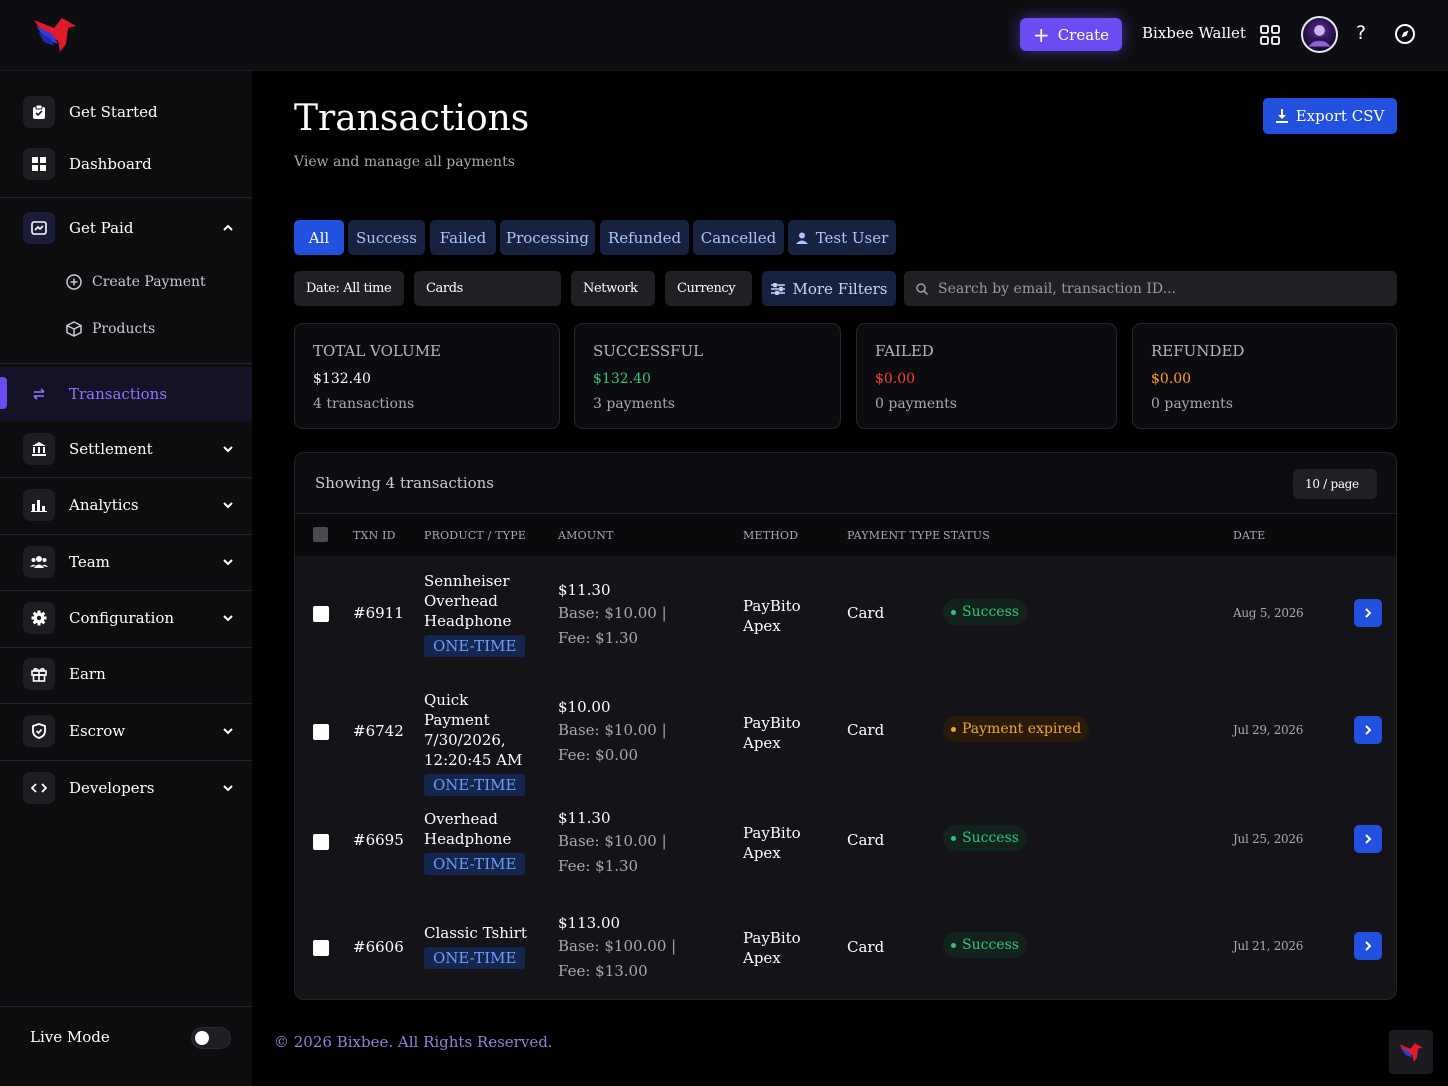 The height and width of the screenshot is (1086, 1448). I want to click on gear-icon, so click(39, 618).